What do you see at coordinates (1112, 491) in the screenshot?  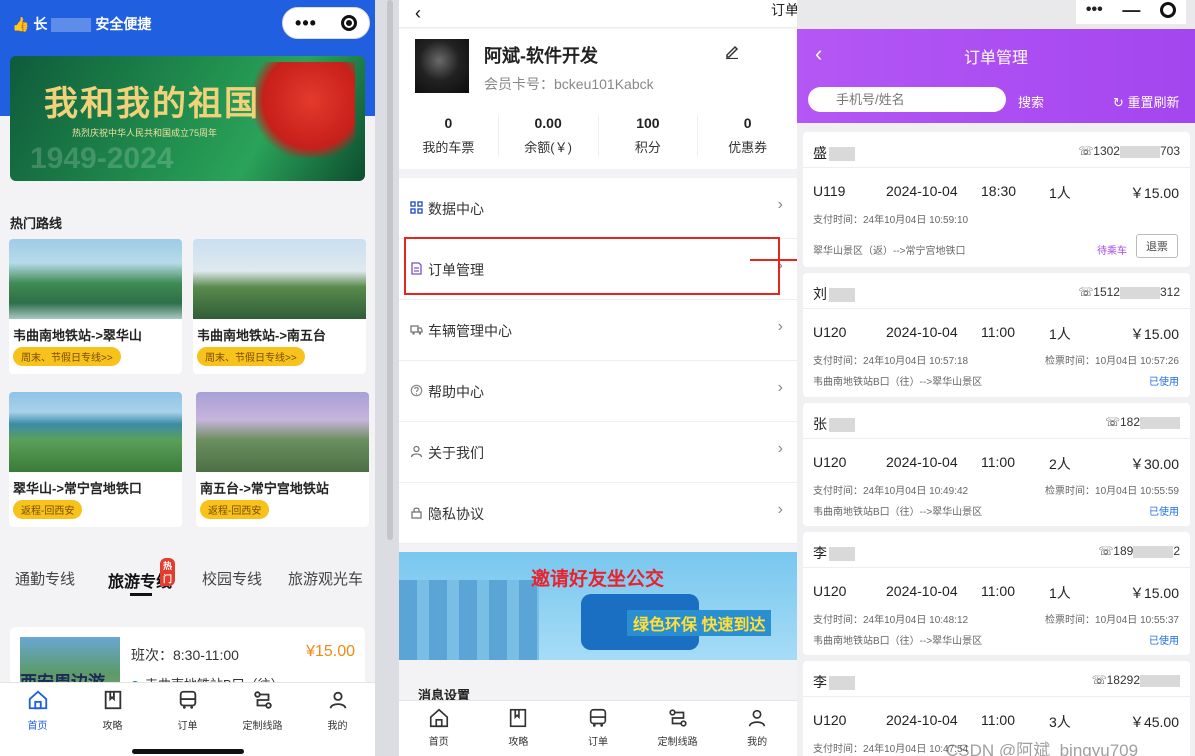 I see `check-time: 检票时间：10月04日 10:55:59` at bounding box center [1112, 491].